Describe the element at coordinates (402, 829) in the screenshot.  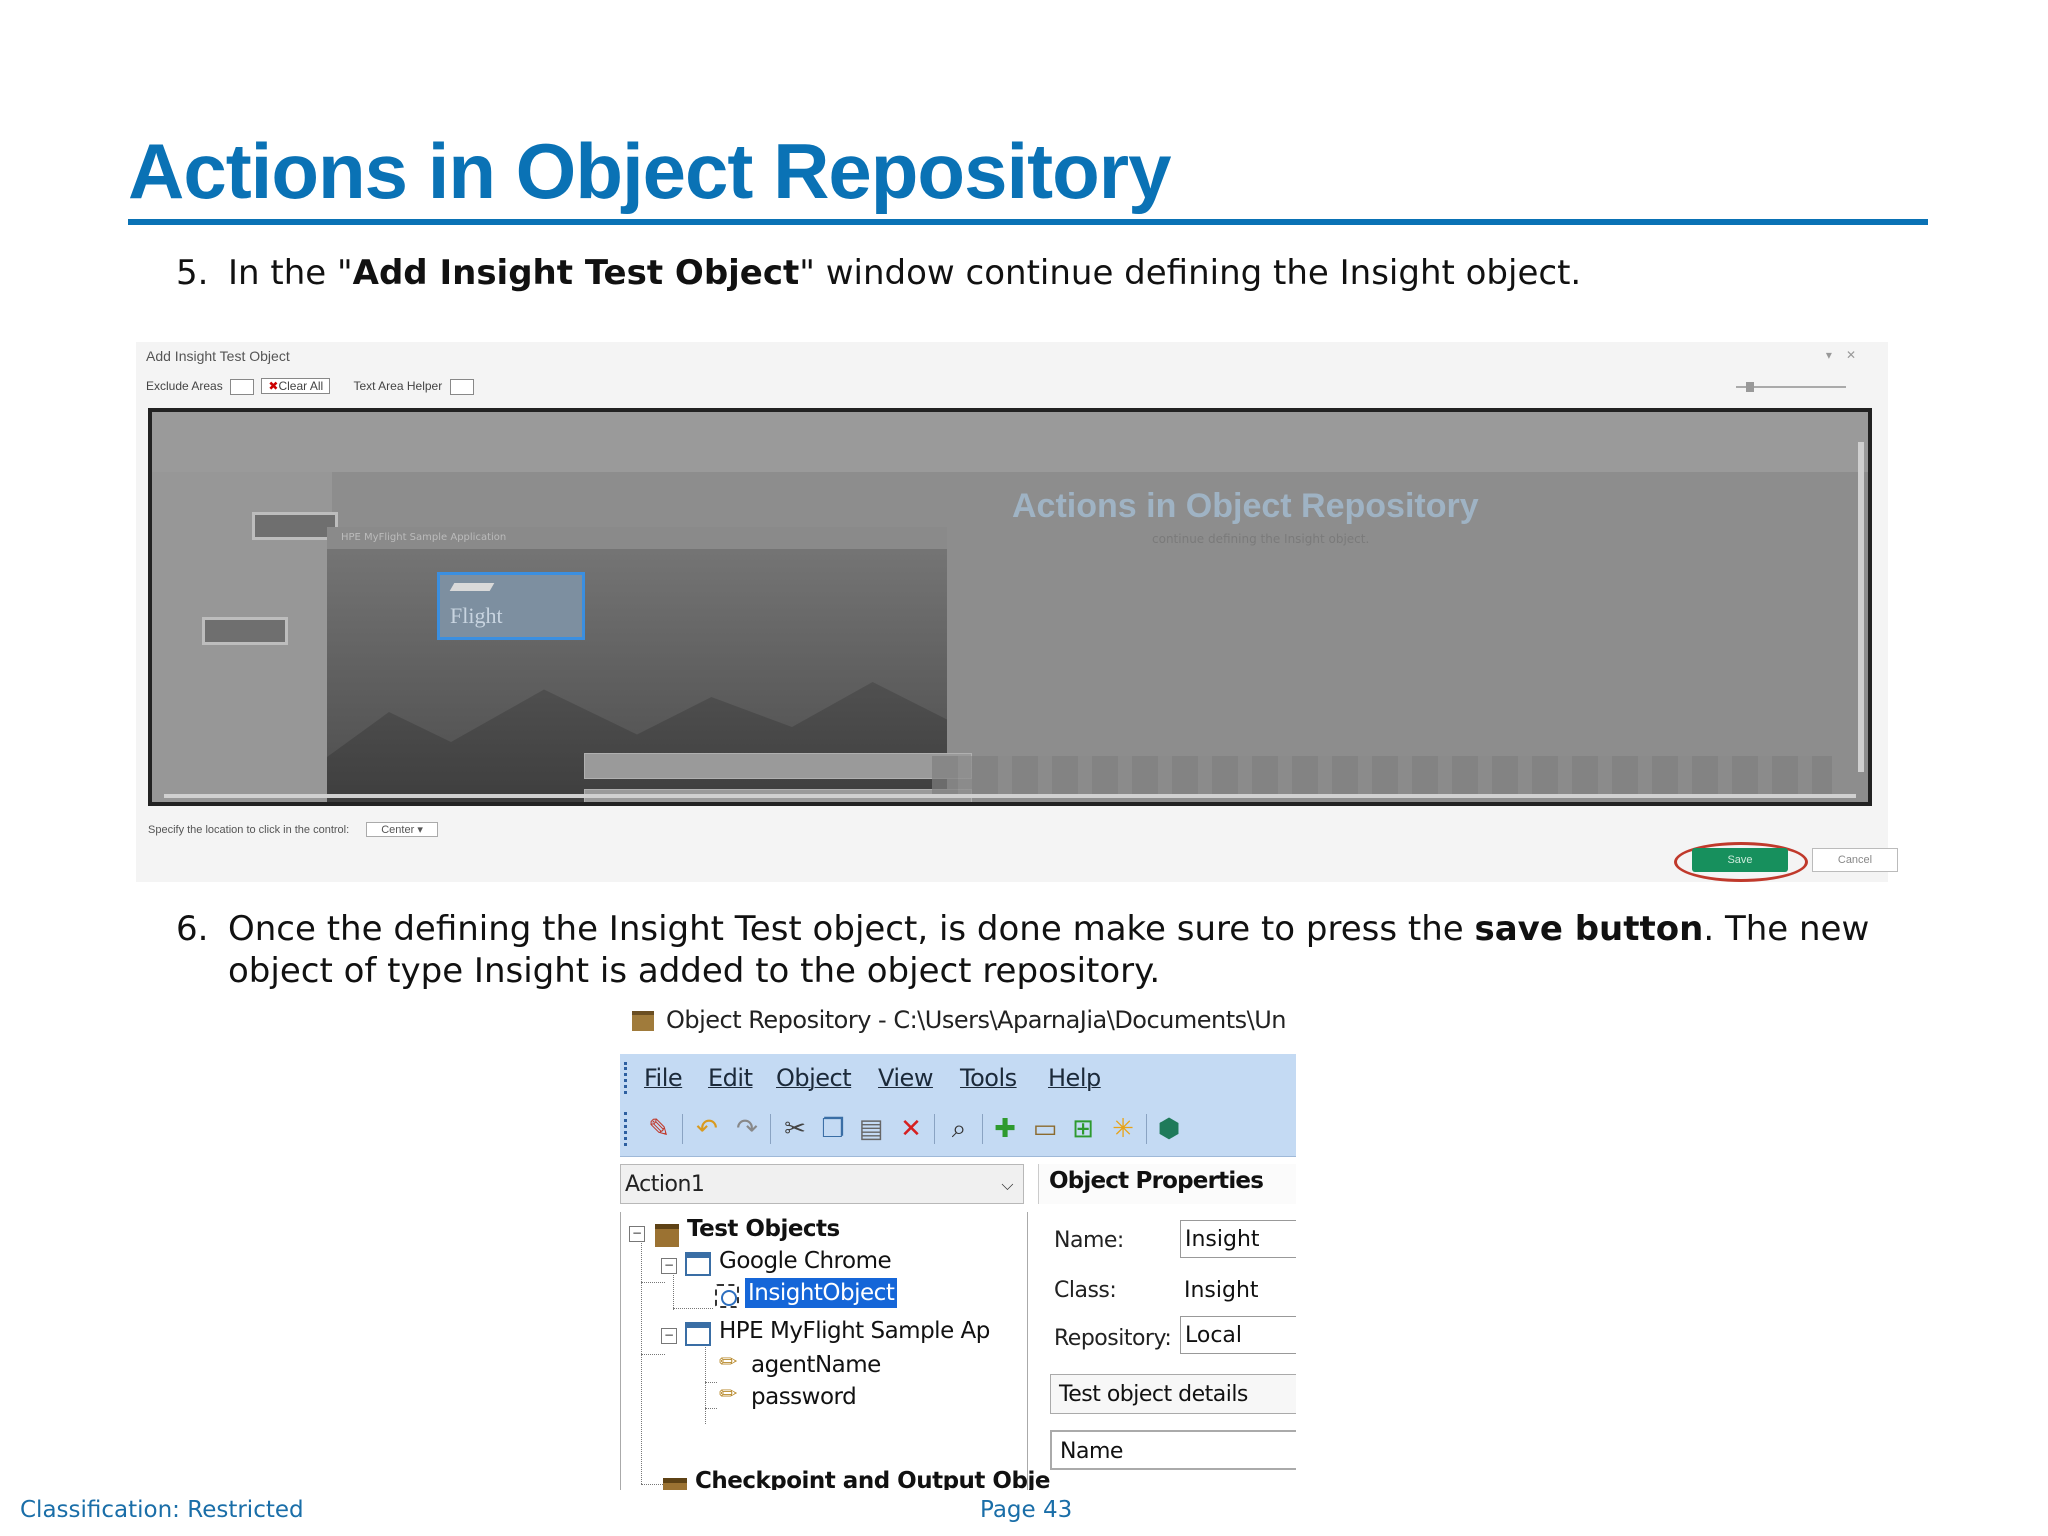
I see `click-location-select: Center ▾` at that location.